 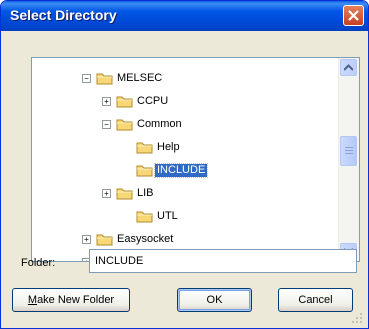 I want to click on folder-label: Folder:, so click(x=38, y=263).